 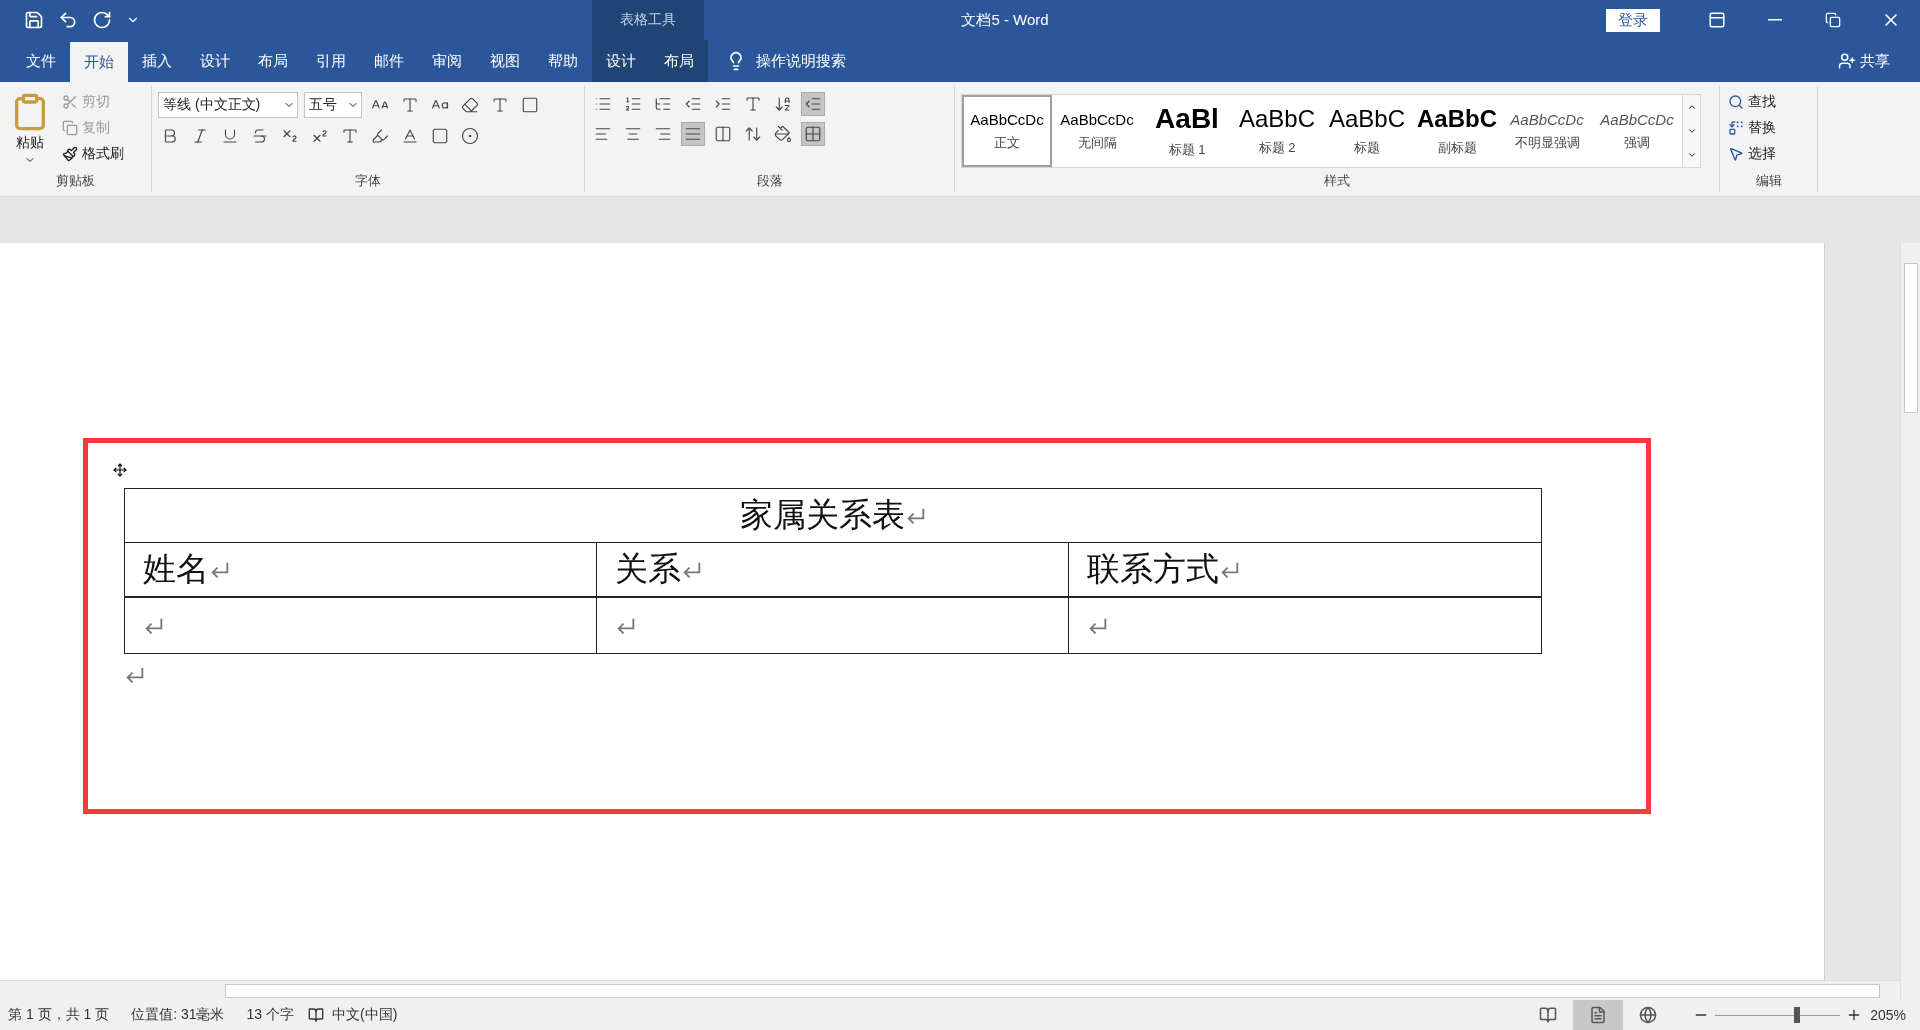 I want to click on ribbon-tab: 帮助, so click(x=563, y=61).